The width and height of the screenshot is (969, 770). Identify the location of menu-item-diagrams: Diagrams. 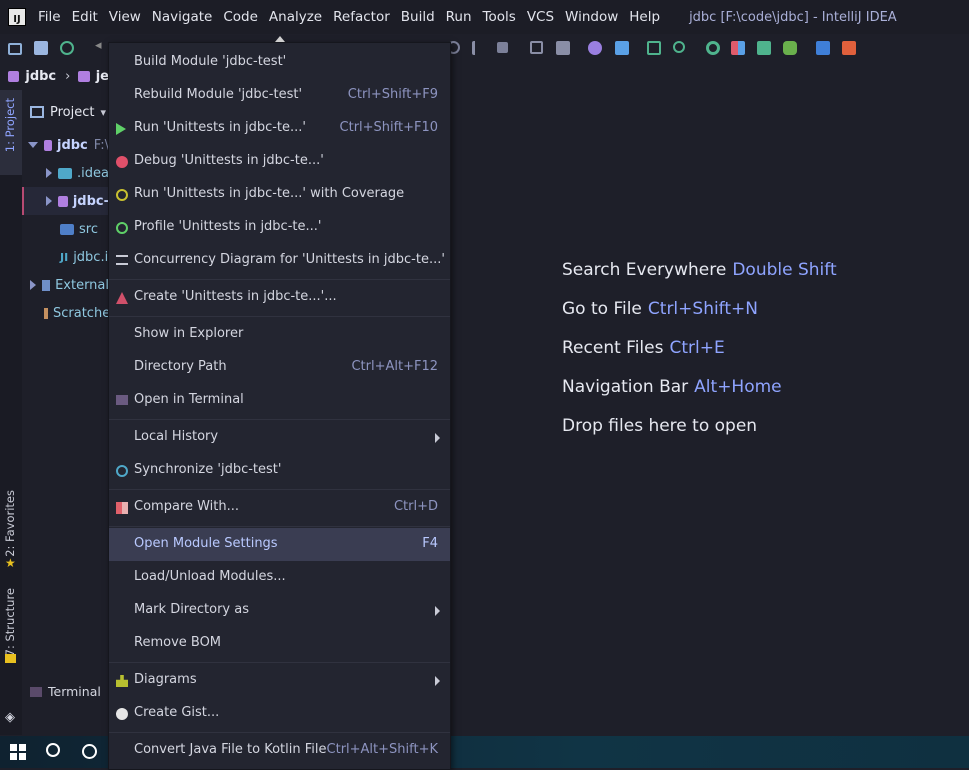
(279, 680).